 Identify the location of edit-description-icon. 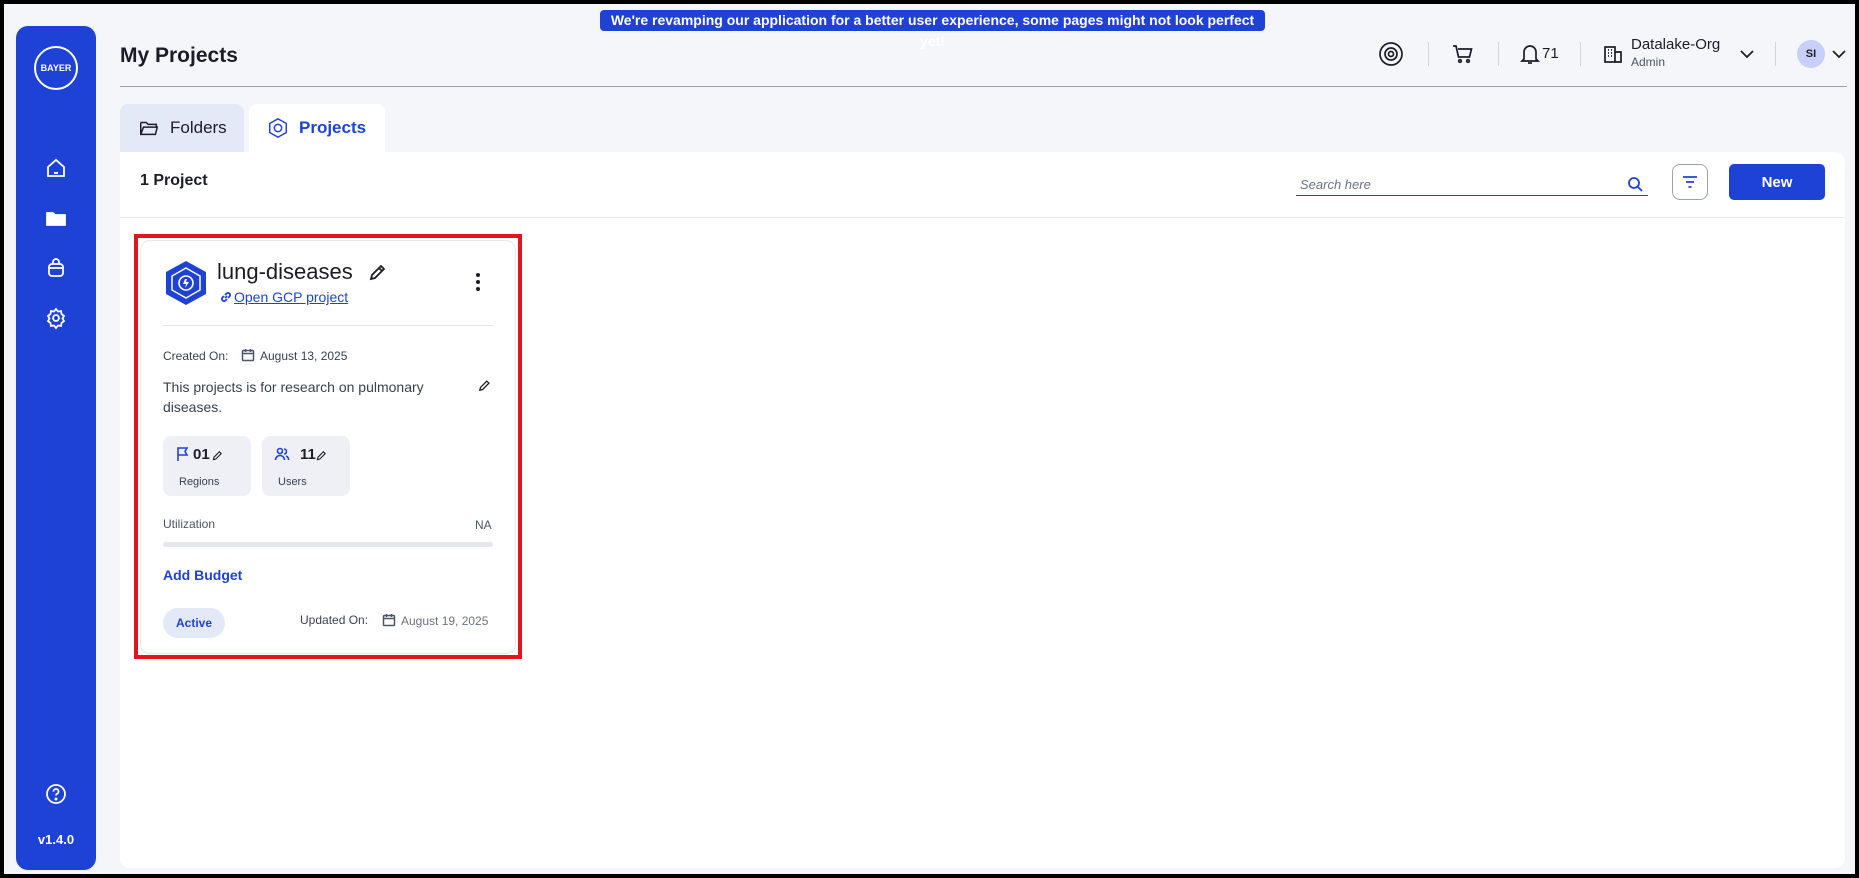
(484, 386).